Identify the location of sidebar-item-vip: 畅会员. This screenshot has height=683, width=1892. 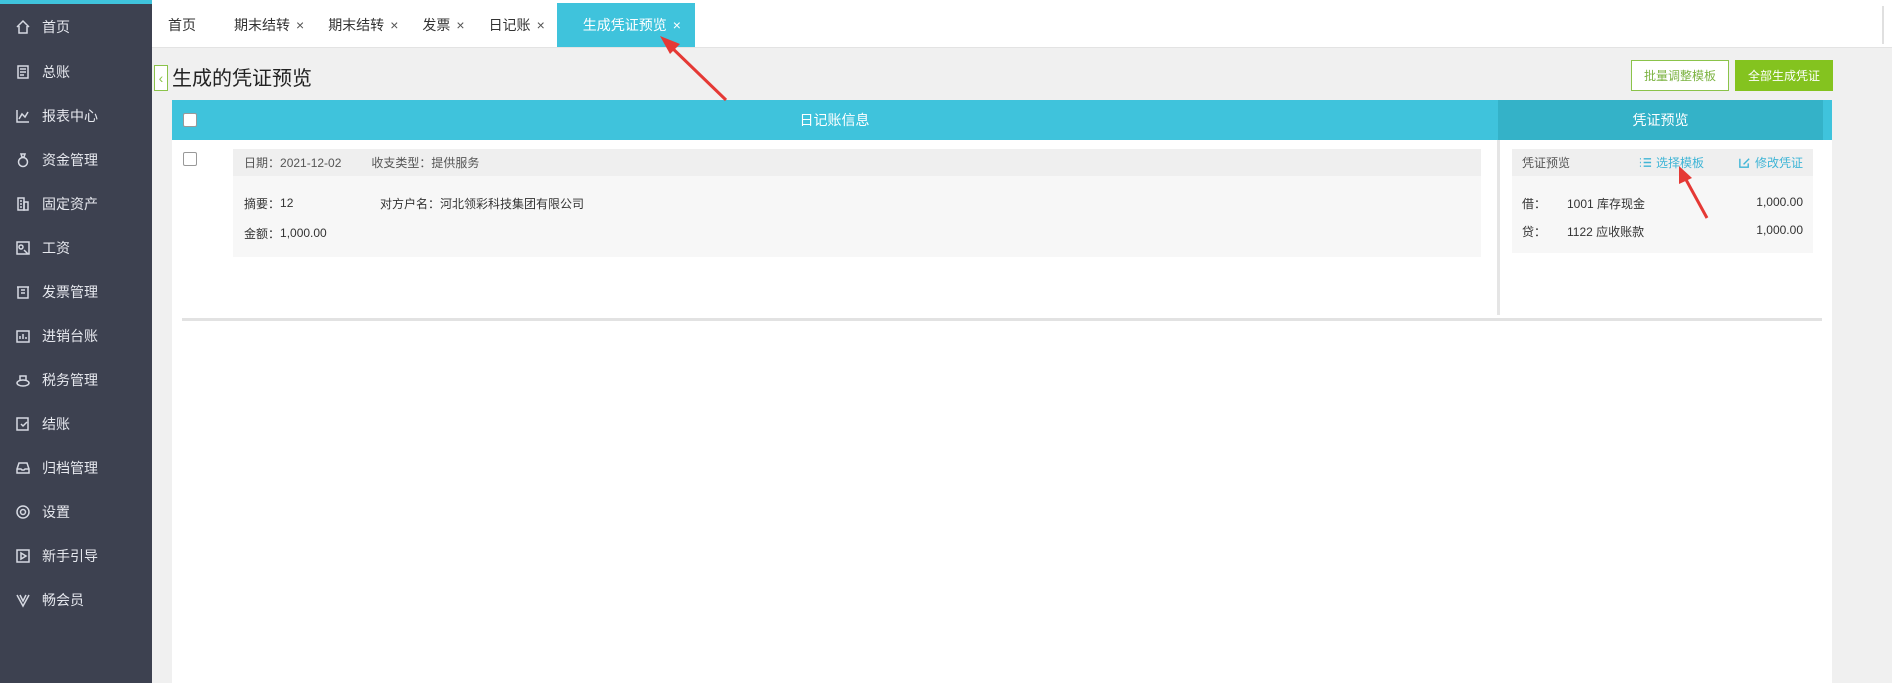
(76, 600).